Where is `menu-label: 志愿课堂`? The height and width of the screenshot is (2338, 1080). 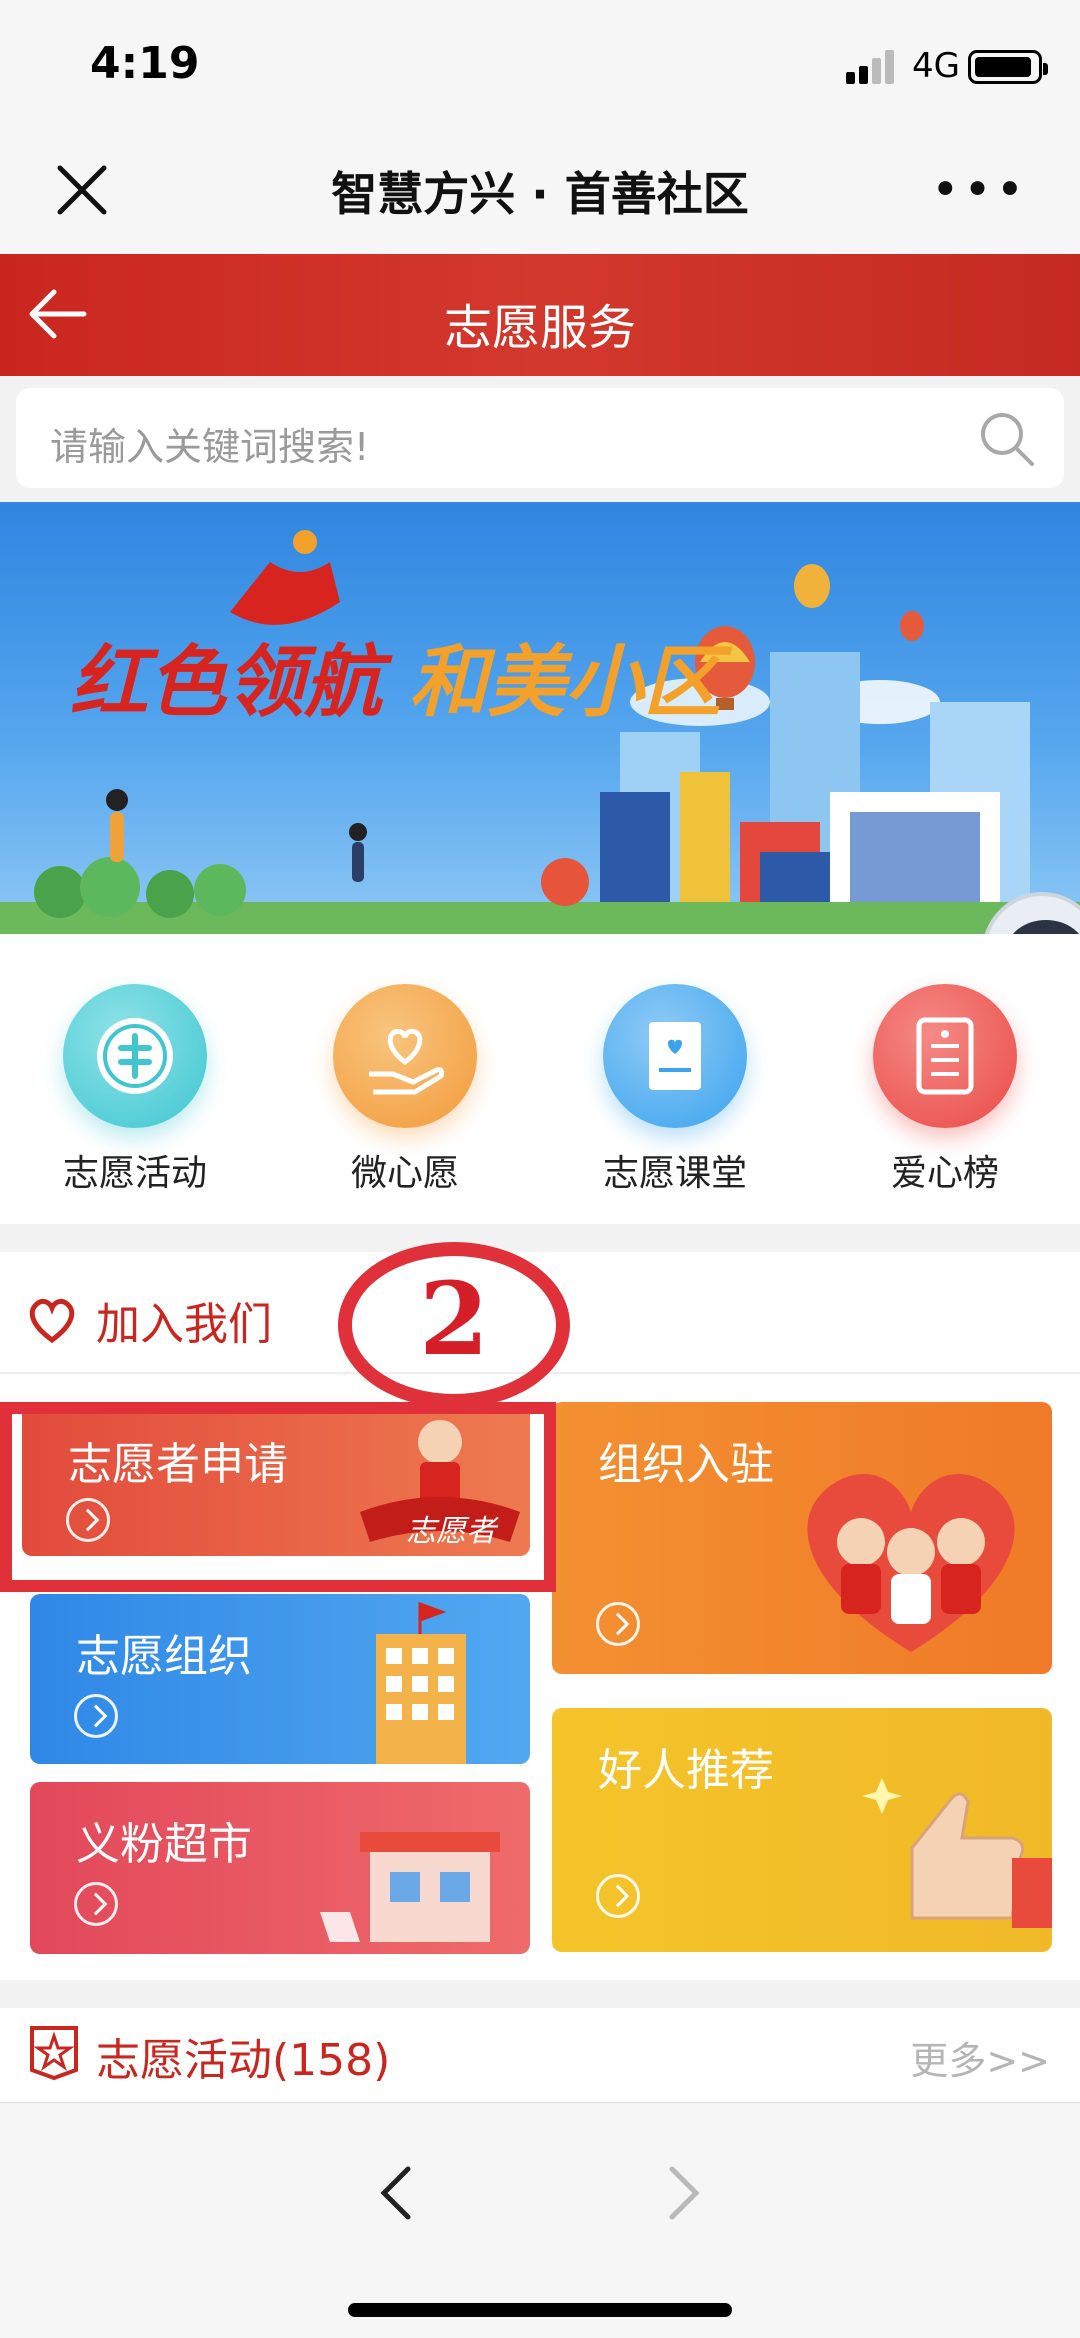 menu-label: 志愿课堂 is located at coordinates (674, 1173).